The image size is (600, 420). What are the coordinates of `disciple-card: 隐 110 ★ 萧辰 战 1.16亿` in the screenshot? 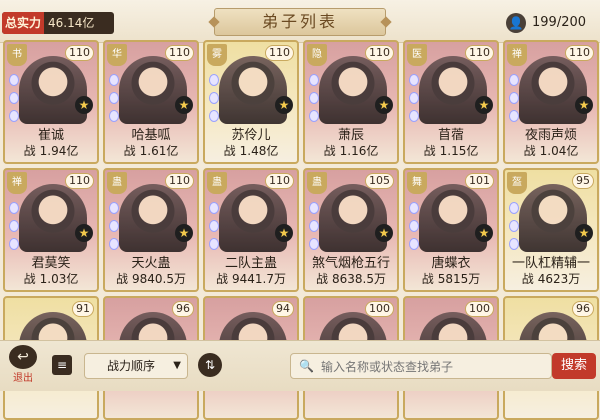 It's located at (351, 102).